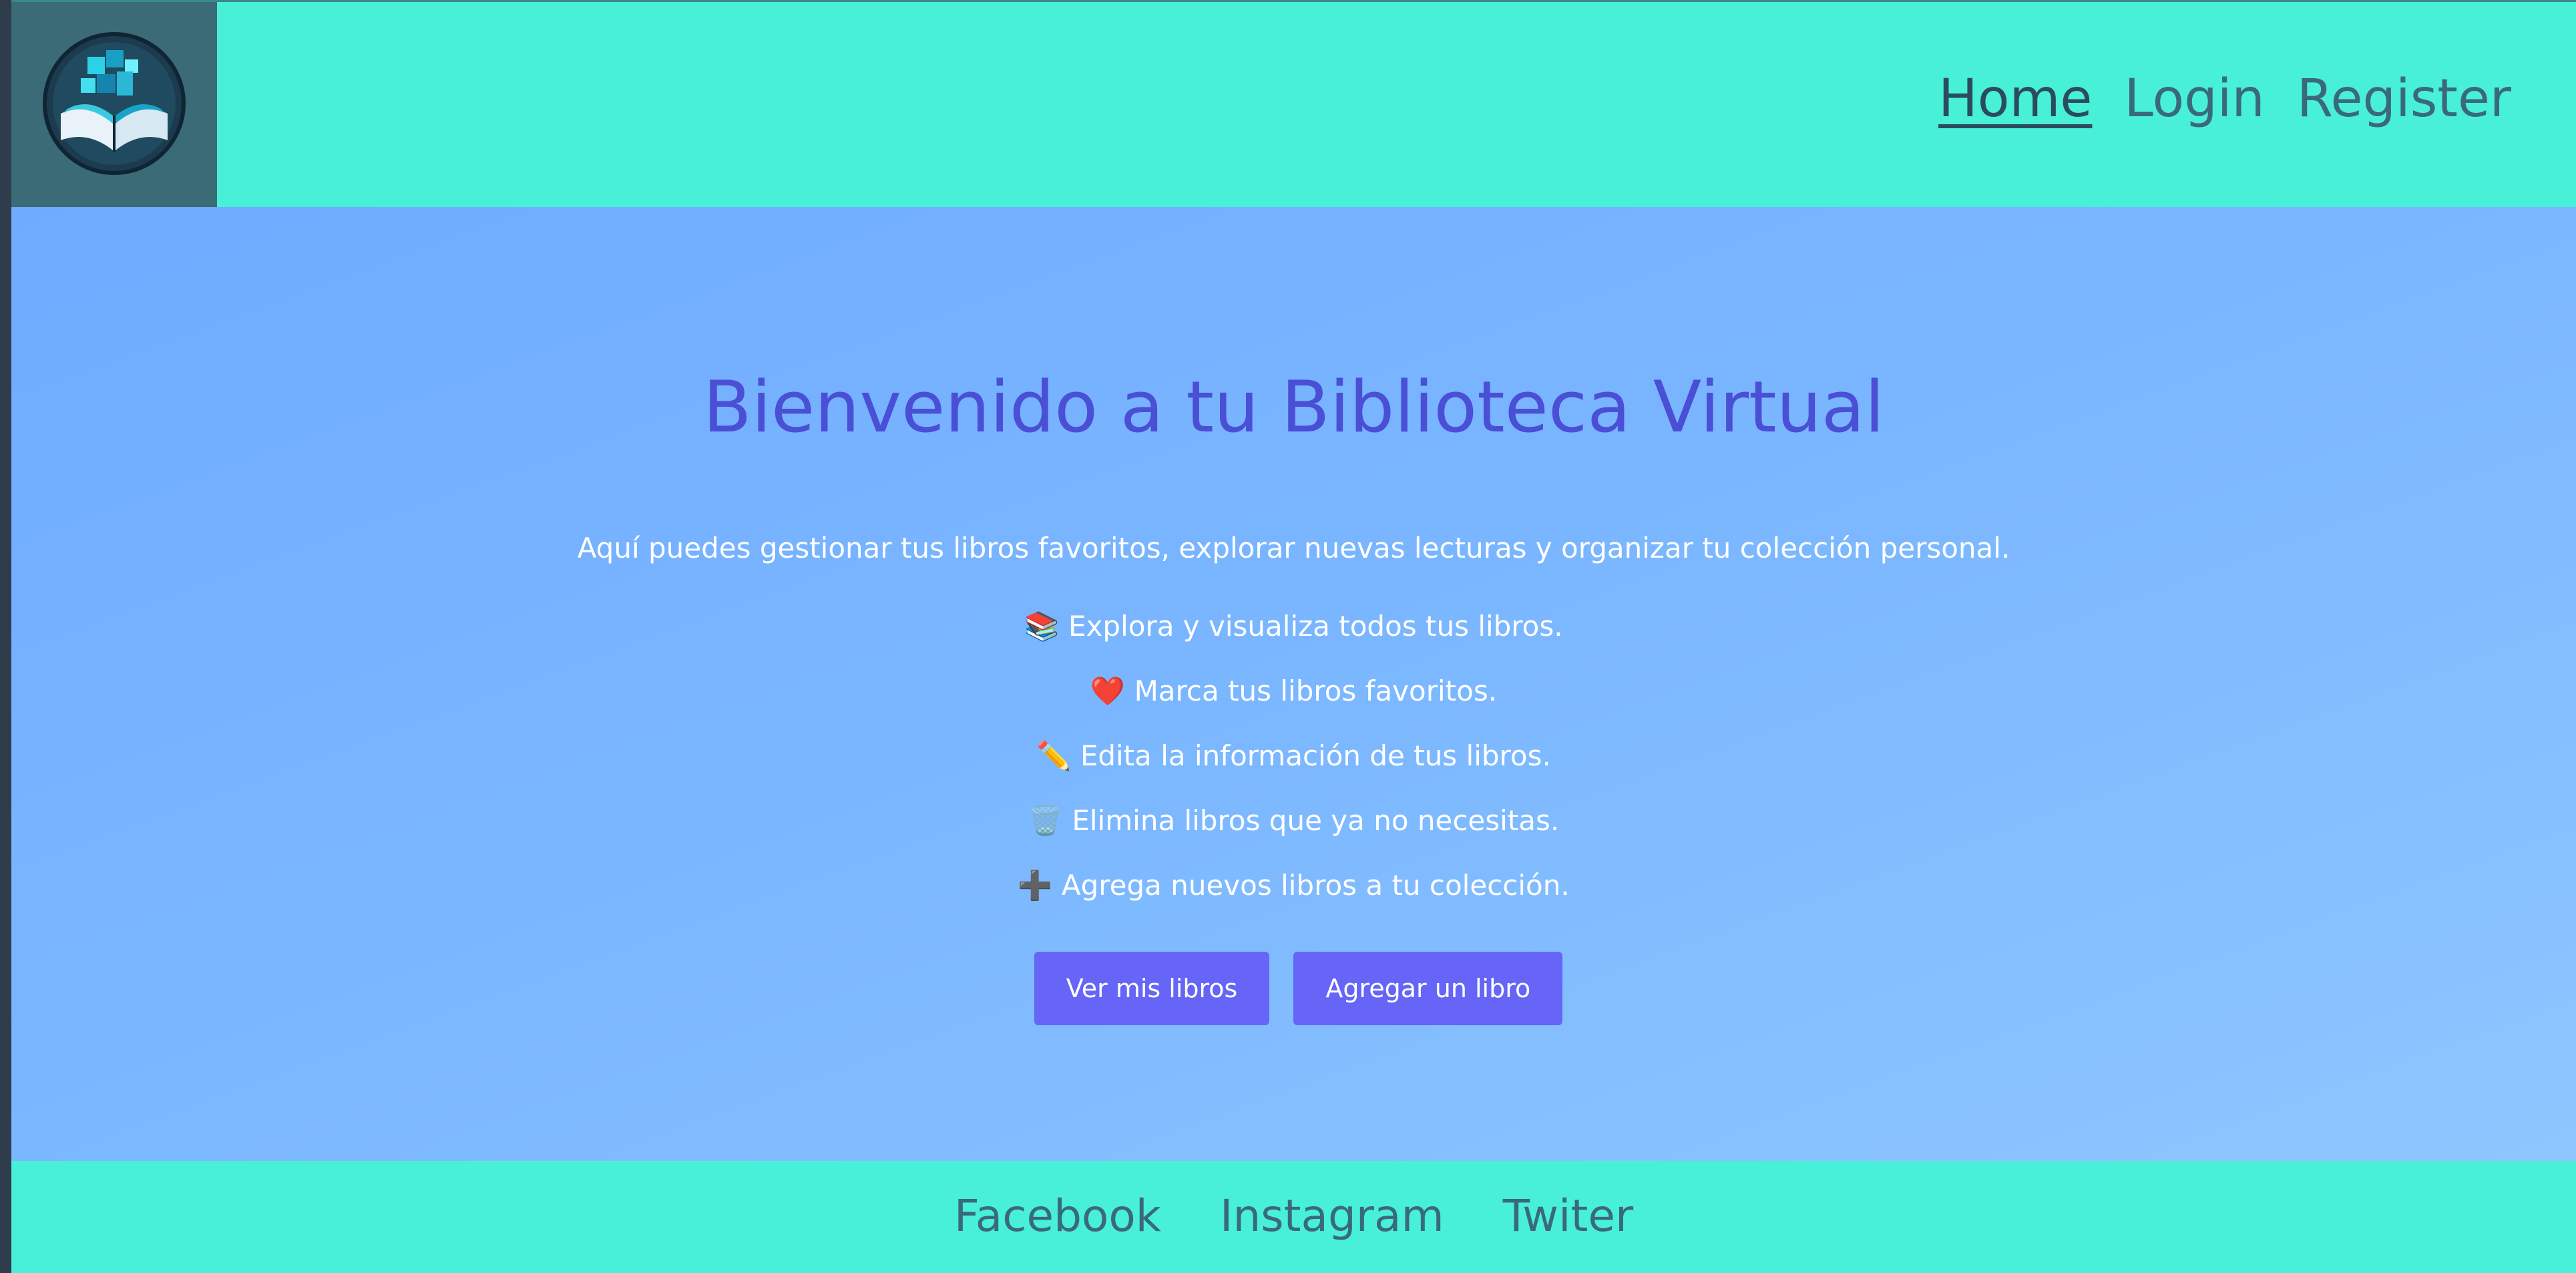 The width and height of the screenshot is (2576, 1273). I want to click on view-books-button: Ver mis libros, so click(1152, 988).